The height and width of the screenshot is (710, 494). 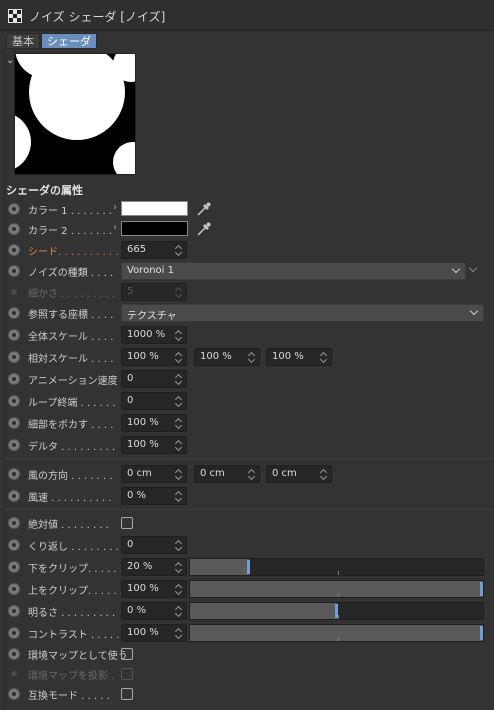 What do you see at coordinates (154, 357) in the screenshot?
I see `relative-scale-x-field: 100 %` at bounding box center [154, 357].